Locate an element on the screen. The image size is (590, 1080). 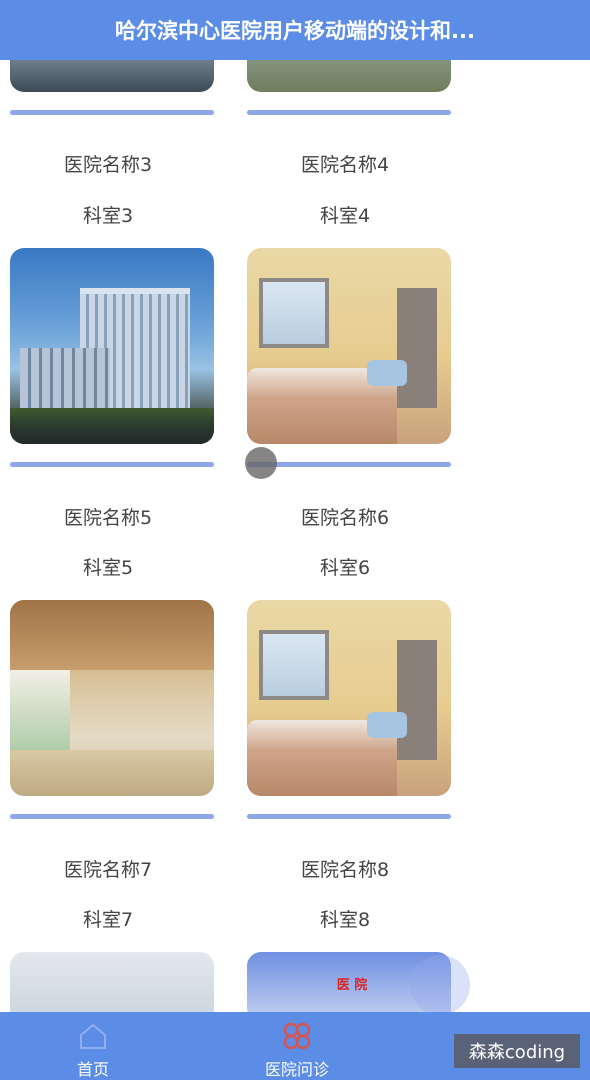
scroll-indicator-dot is located at coordinates (261, 463).